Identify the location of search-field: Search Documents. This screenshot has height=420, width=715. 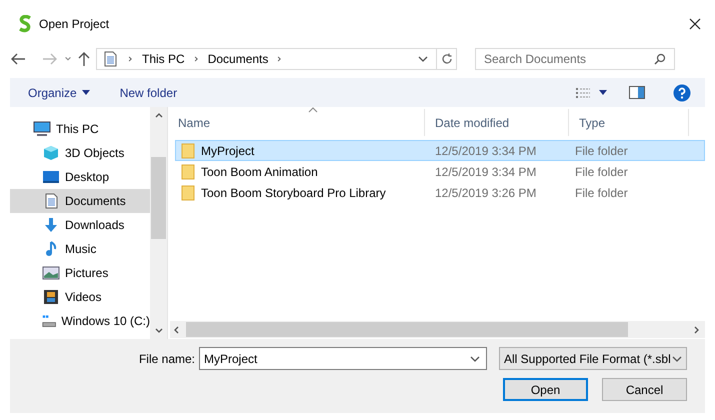
(575, 59).